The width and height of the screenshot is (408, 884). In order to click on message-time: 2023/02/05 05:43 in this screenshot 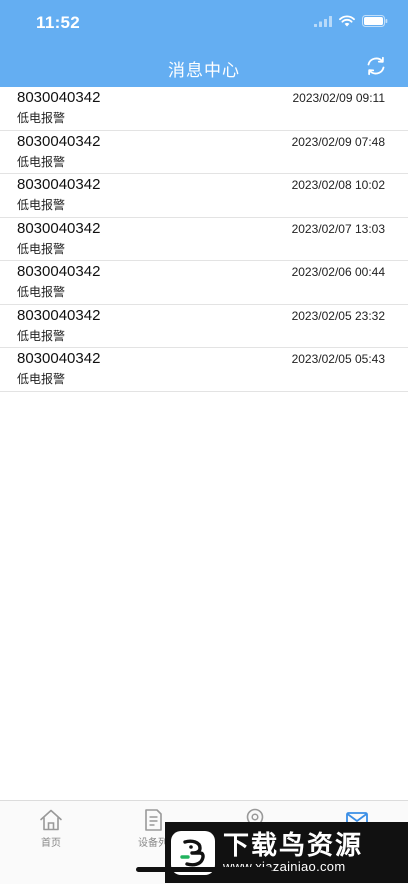, I will do `click(338, 359)`.